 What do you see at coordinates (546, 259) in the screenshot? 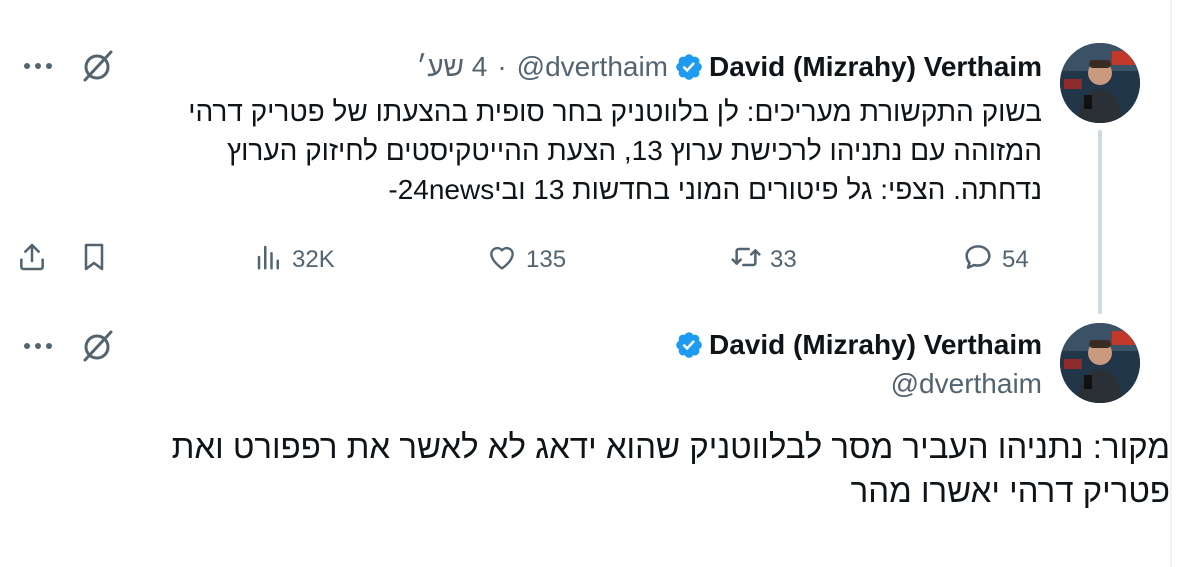
I see `like-count: 135` at bounding box center [546, 259].